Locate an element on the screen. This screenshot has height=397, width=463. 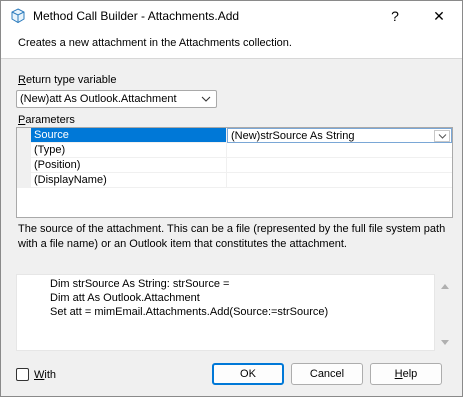
parameter-name: (DisplayName) is located at coordinates (129, 180).